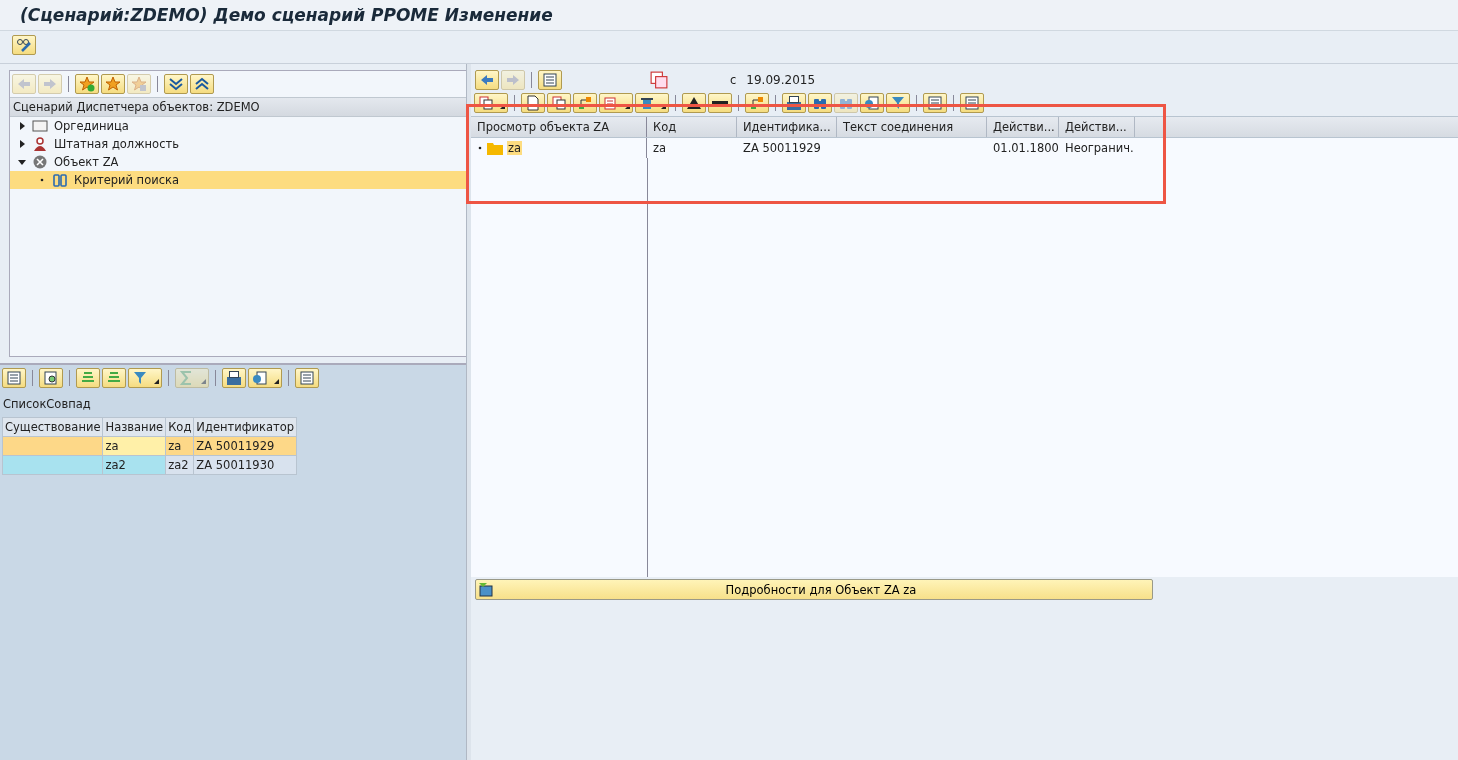 The width and height of the screenshot is (1458, 760). I want to click on circle-x-icon, so click(40, 162).